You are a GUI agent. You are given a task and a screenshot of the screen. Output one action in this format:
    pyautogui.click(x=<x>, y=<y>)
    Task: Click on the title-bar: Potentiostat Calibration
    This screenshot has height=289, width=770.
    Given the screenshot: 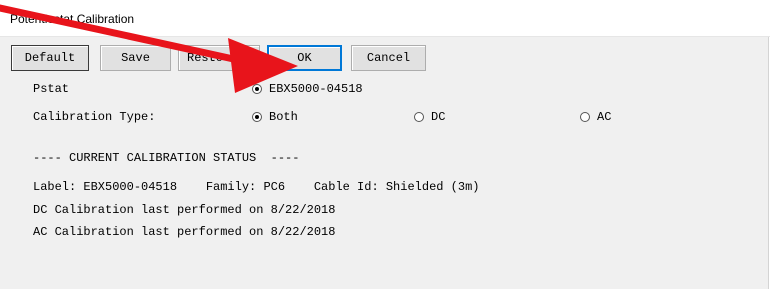 What is the action you would take?
    pyautogui.click(x=385, y=18)
    